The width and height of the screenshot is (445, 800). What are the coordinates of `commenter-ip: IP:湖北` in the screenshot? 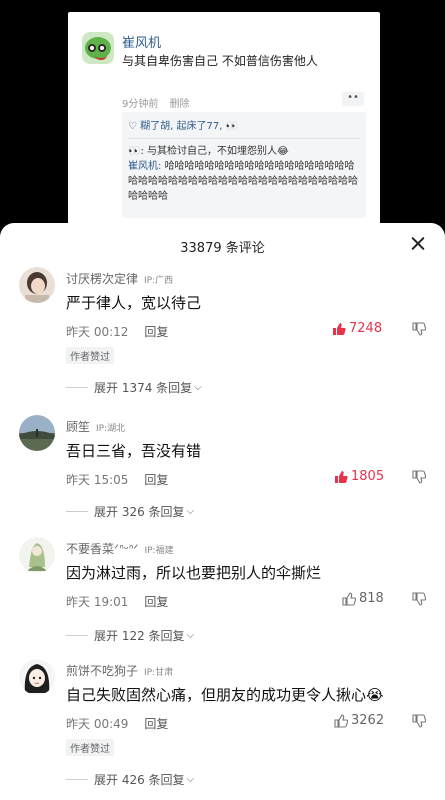 It's located at (111, 429).